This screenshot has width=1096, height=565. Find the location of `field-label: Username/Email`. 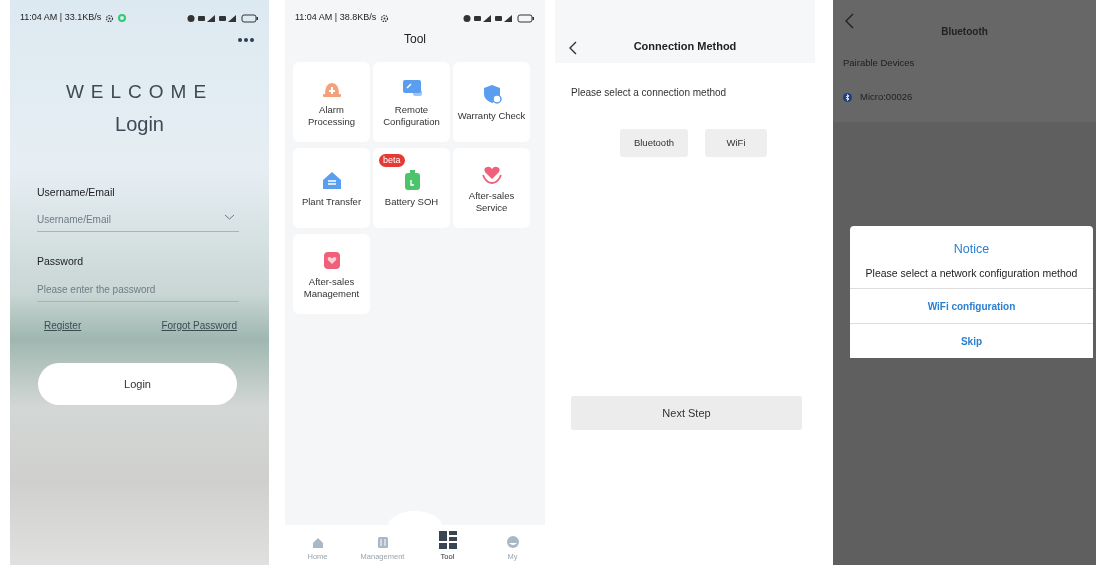

field-label: Username/Email is located at coordinates (76, 192).